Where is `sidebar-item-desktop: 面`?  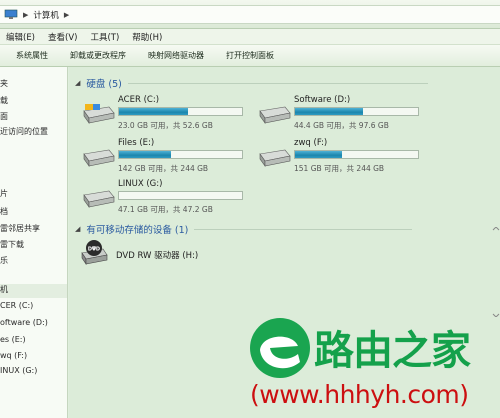
sidebar-item-desktop: 面 is located at coordinates (4, 116).